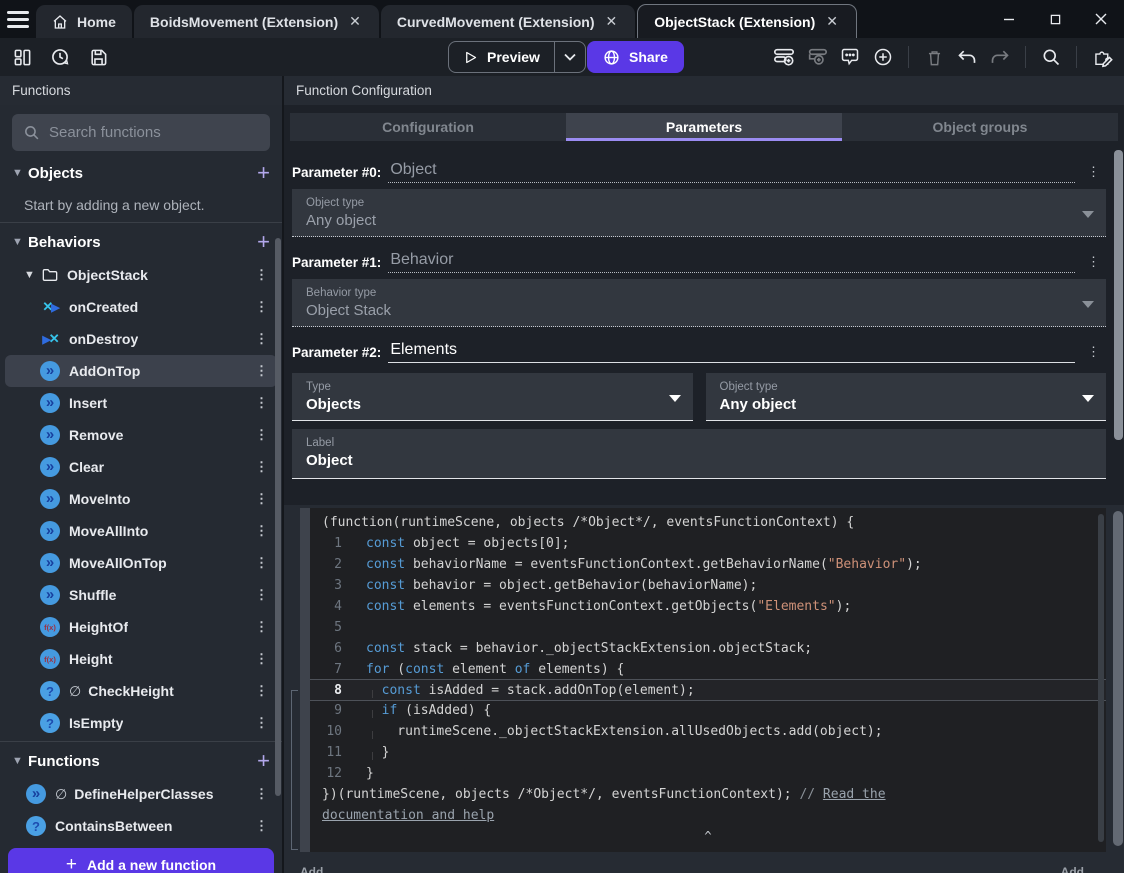  I want to click on save-icon, so click(98, 57).